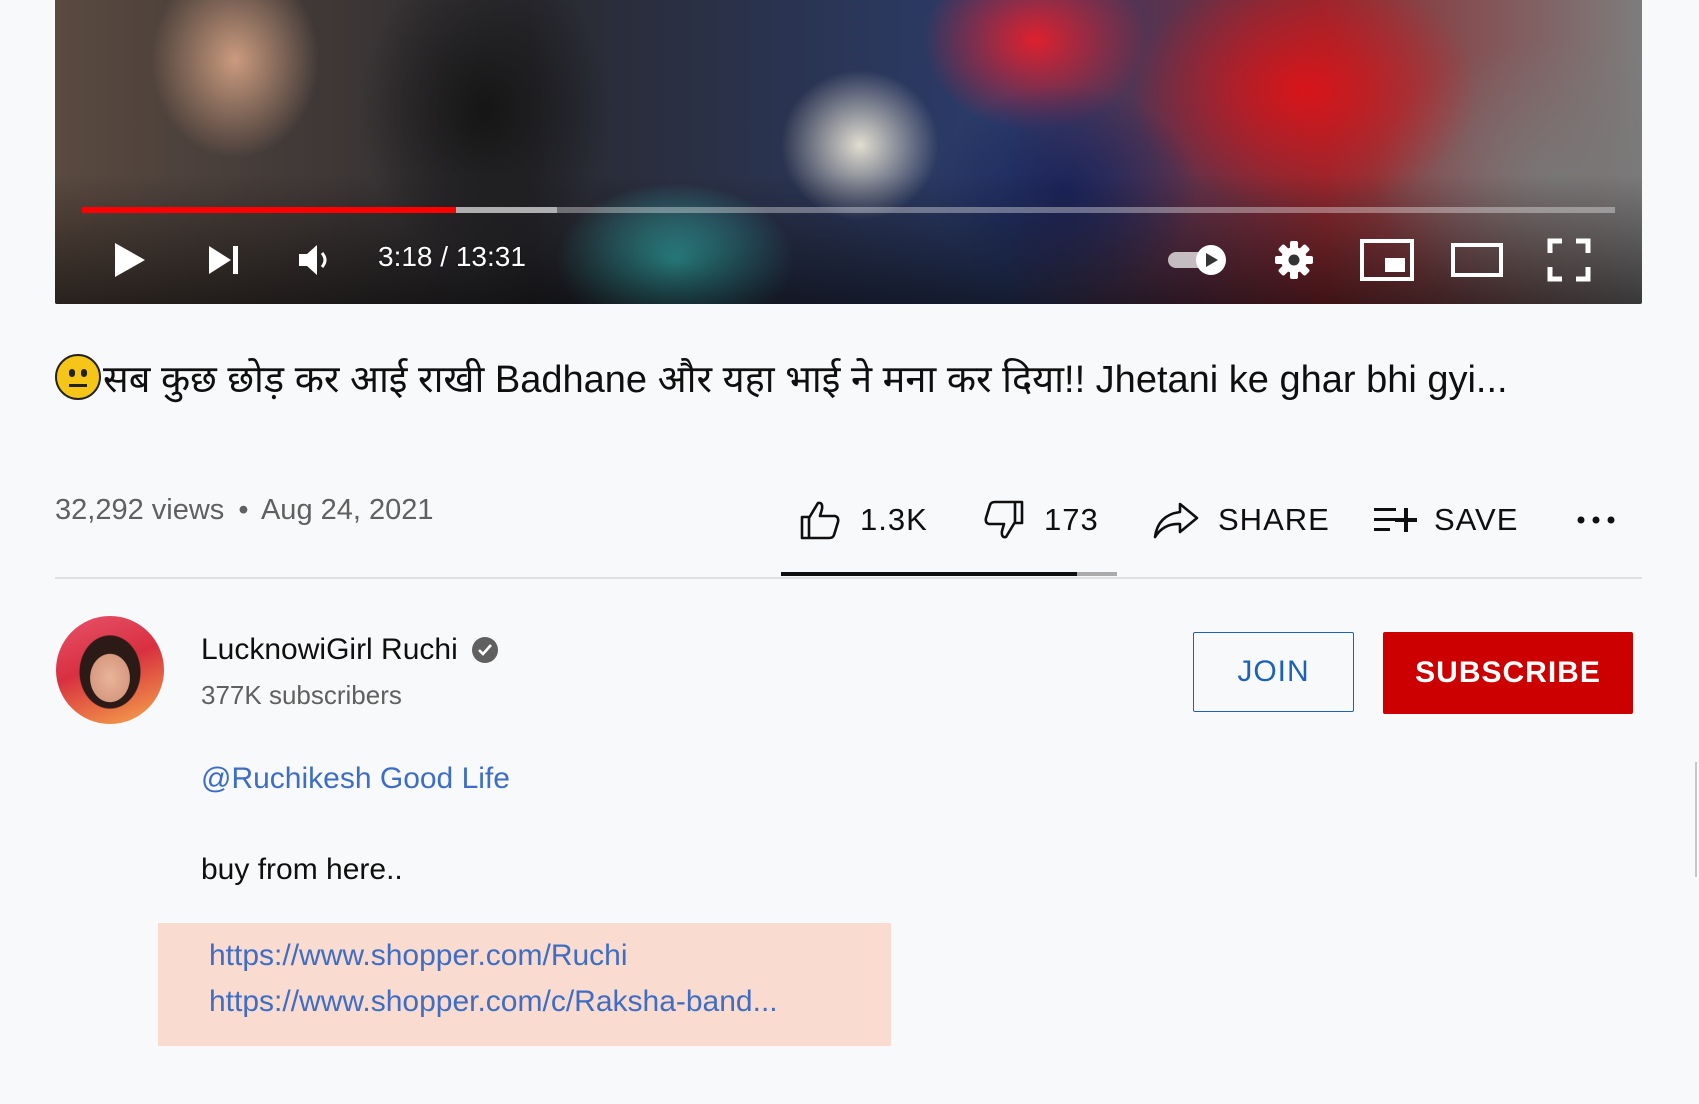 This screenshot has width=1699, height=1104. What do you see at coordinates (452, 256) in the screenshot?
I see `time-display: 3:18 / 13:31` at bounding box center [452, 256].